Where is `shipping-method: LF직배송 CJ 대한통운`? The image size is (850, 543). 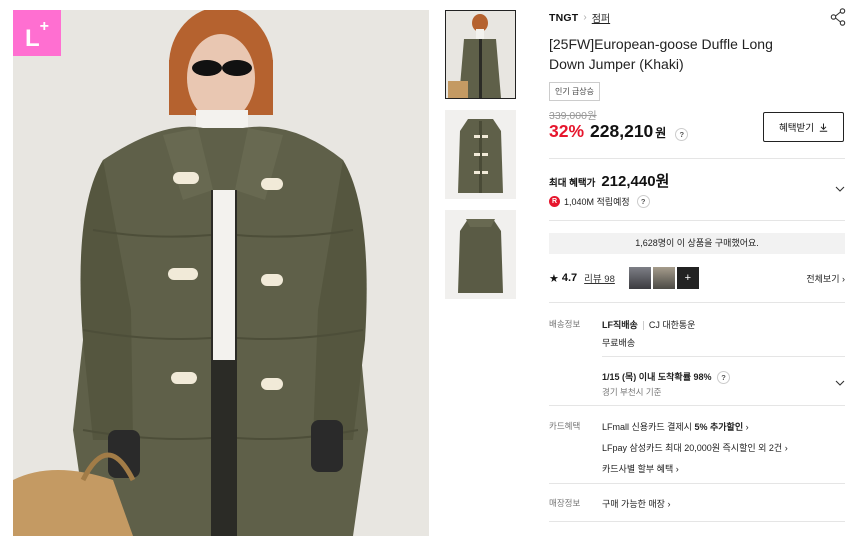
shipping-method: LF직배송 CJ 대한통운 is located at coordinates (648, 324).